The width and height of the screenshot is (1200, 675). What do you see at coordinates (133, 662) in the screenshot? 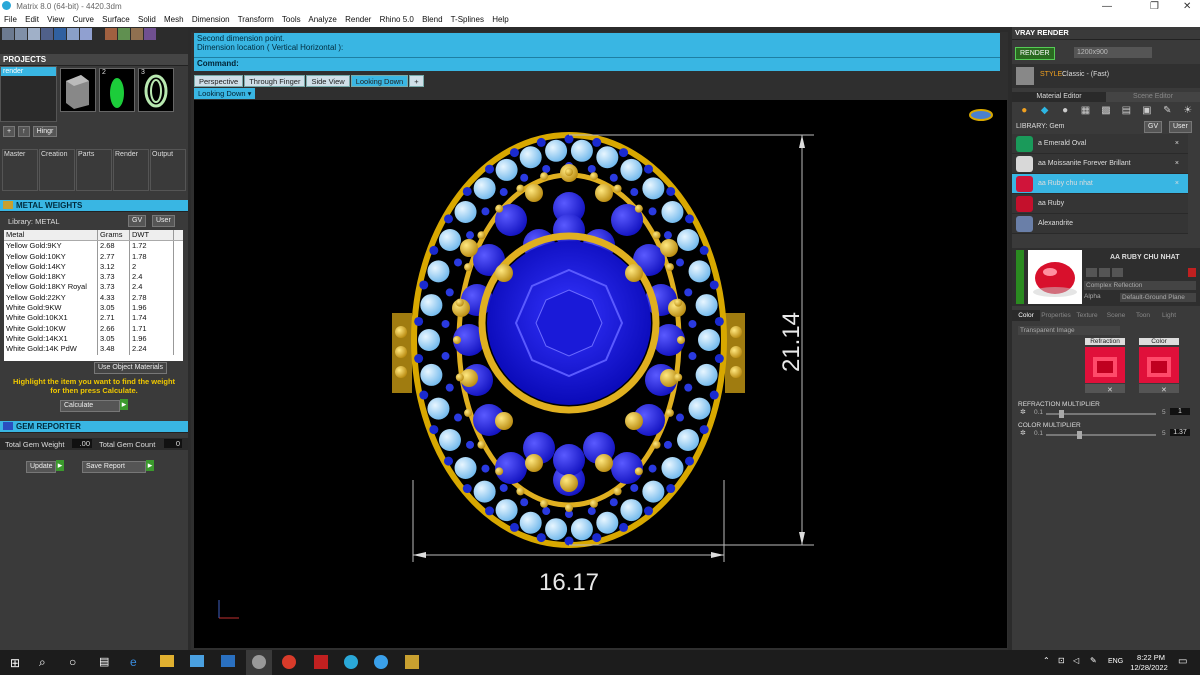
I see `edge-icon: e` at bounding box center [133, 662].